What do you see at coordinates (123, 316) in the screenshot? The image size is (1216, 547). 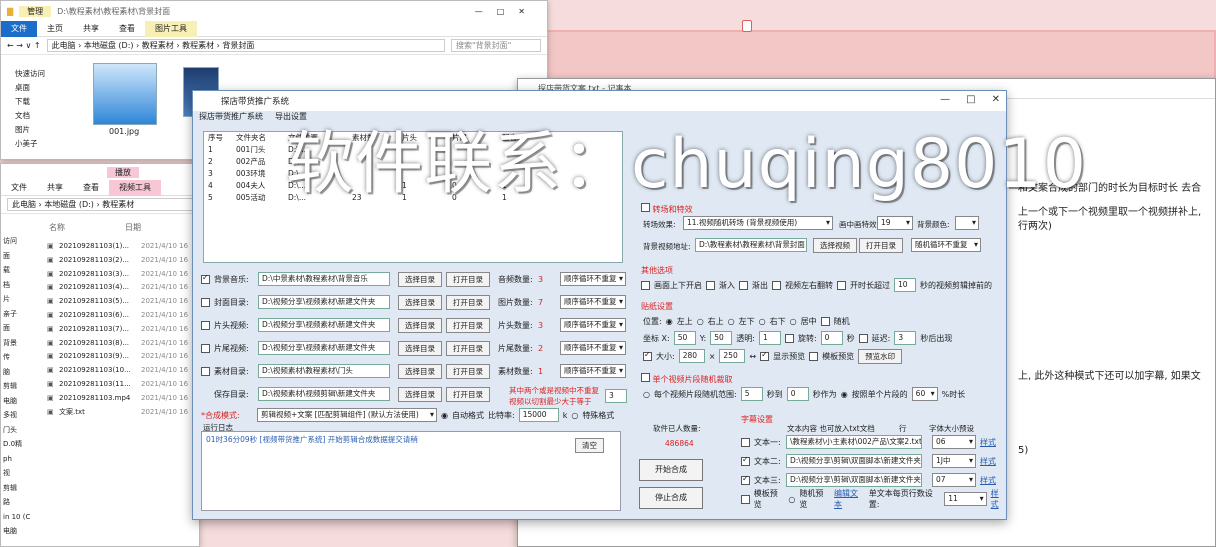 I see `file-row: ▣ 20210928110​3(6)... 2021/4/10 16` at bounding box center [123, 316].